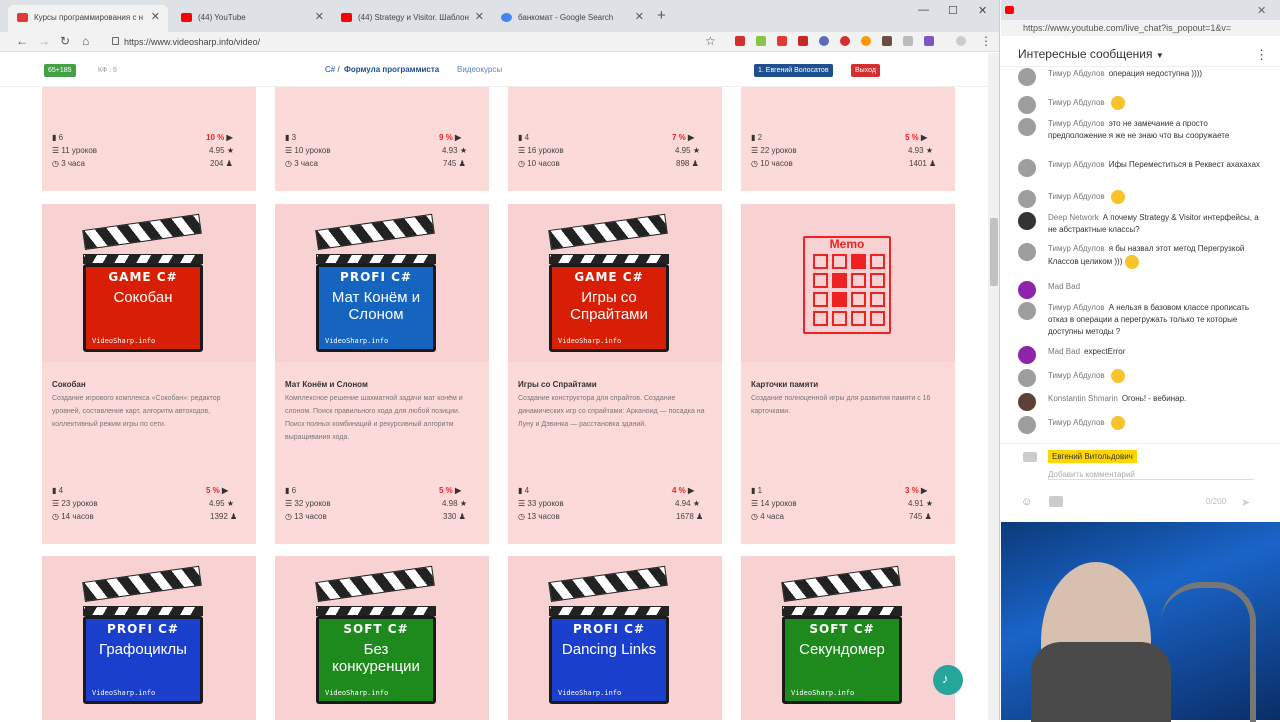  What do you see at coordinates (961, 41) in the screenshot?
I see `profile-icon` at bounding box center [961, 41].